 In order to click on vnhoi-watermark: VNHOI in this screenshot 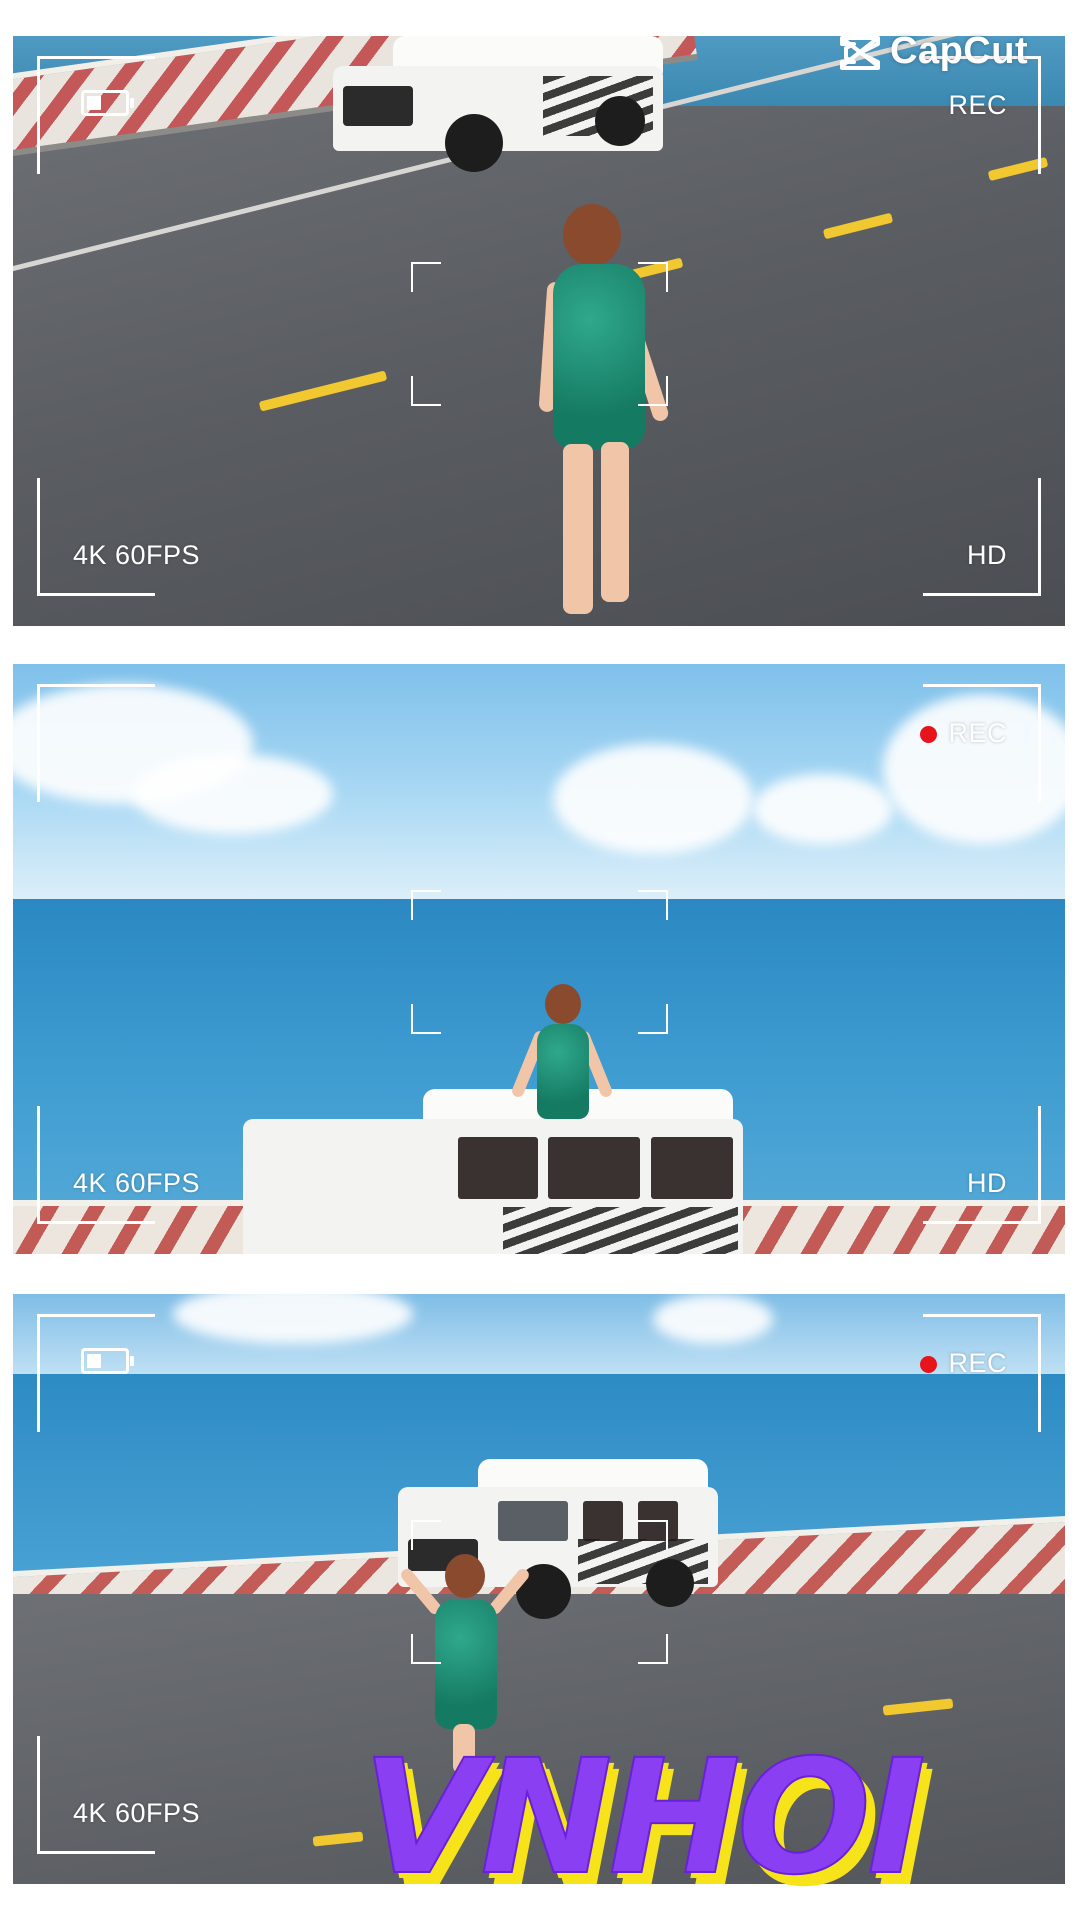, I will do `click(711, 1818)`.